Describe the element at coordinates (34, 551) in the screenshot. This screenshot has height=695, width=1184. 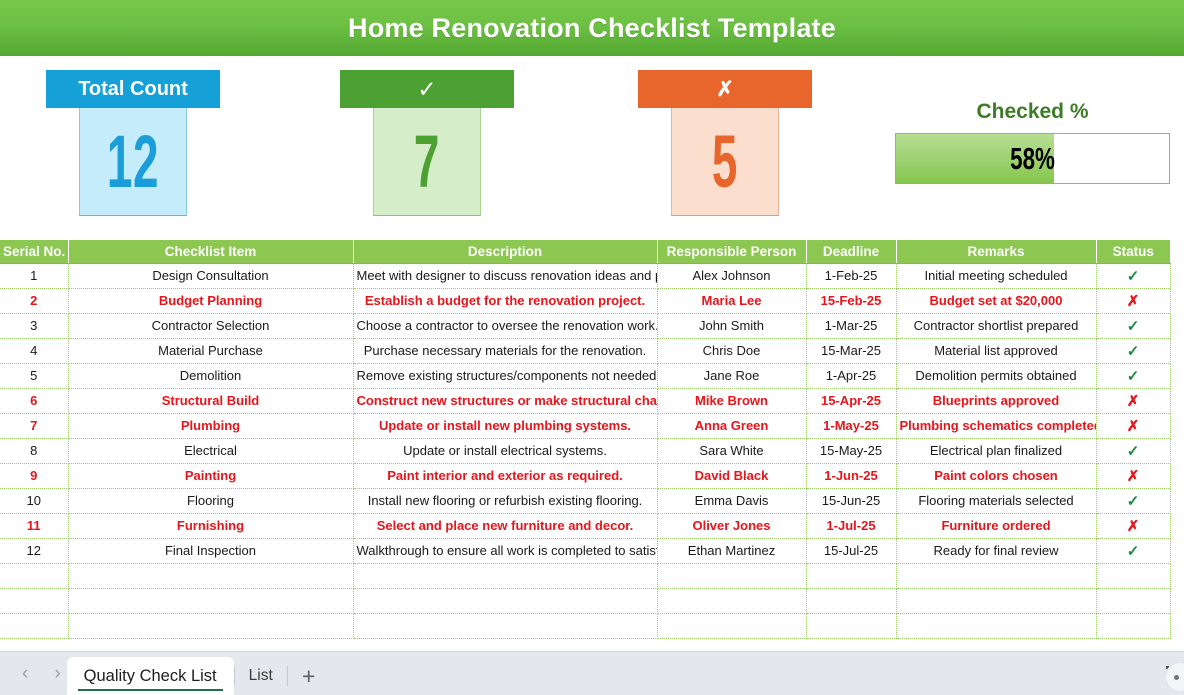
I see `cell-serial: 12` at that location.